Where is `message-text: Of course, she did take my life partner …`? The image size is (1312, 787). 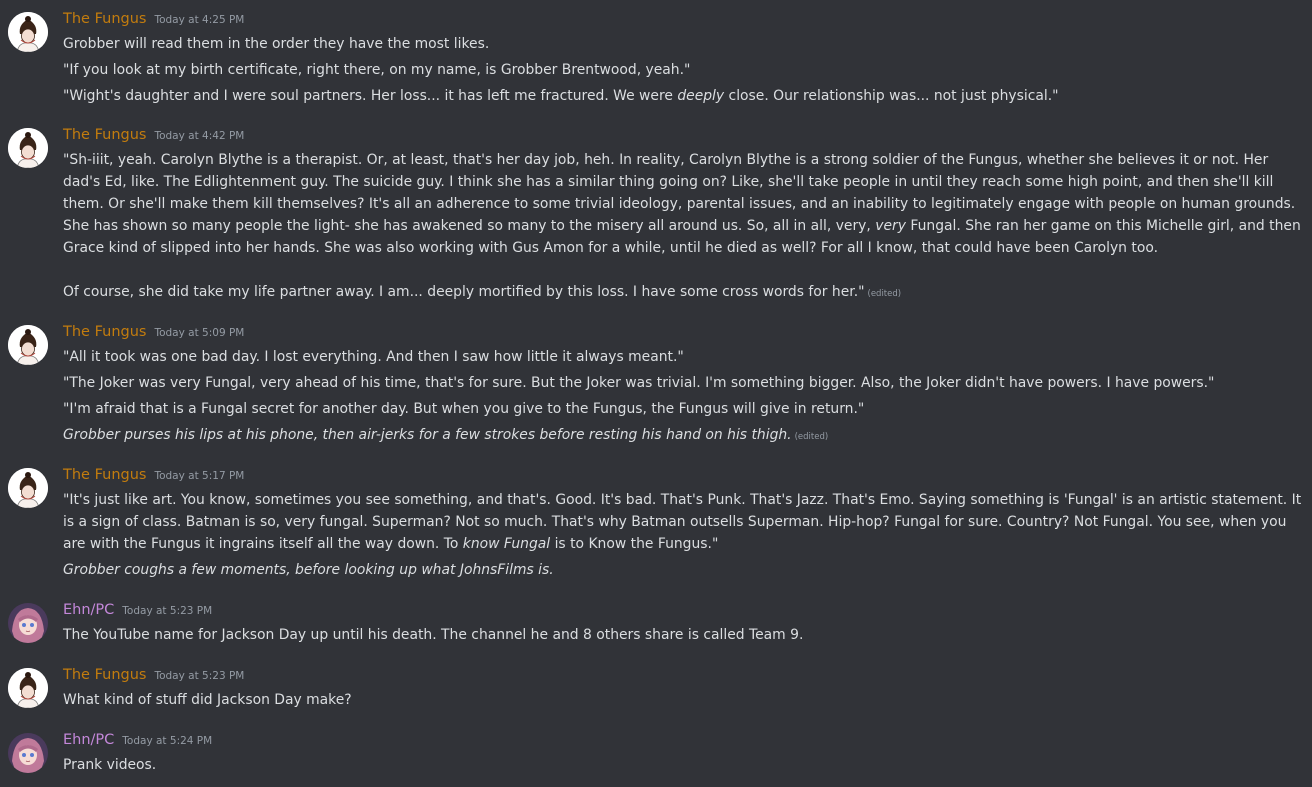 message-text: Of course, she did take my life partner … is located at coordinates (683, 293).